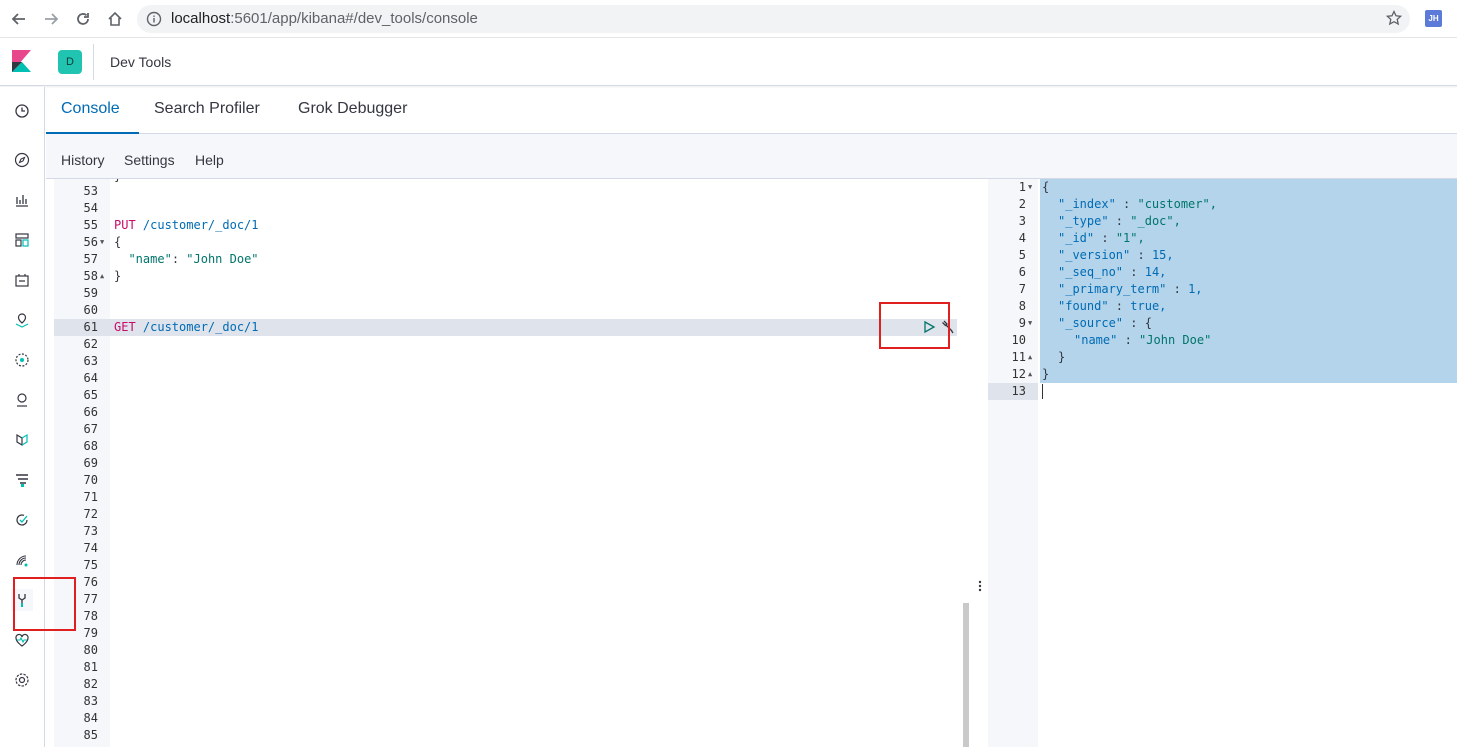 The width and height of the screenshot is (1457, 747). I want to click on request-line-number: 65, so click(90, 395).